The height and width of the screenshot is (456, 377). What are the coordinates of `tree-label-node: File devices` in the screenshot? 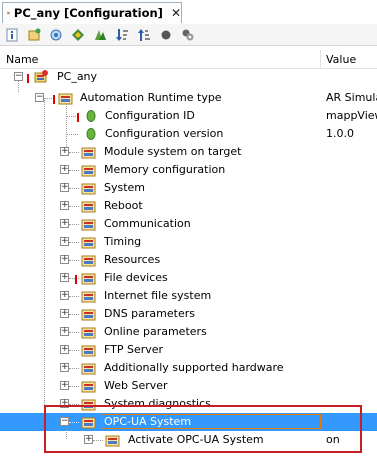 It's located at (136, 277).